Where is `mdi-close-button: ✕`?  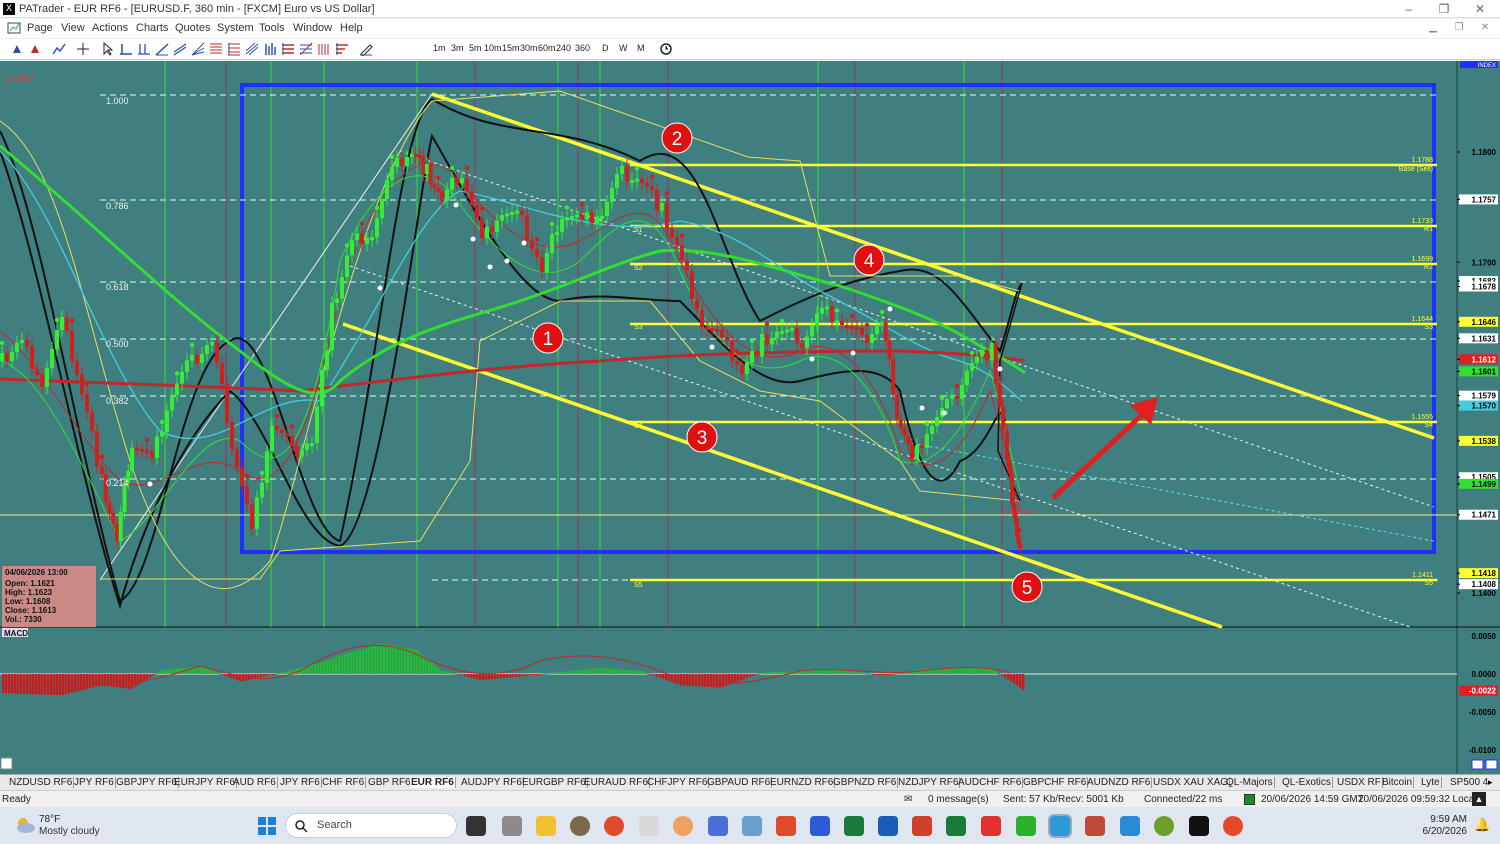 mdi-close-button: ✕ is located at coordinates (1485, 27).